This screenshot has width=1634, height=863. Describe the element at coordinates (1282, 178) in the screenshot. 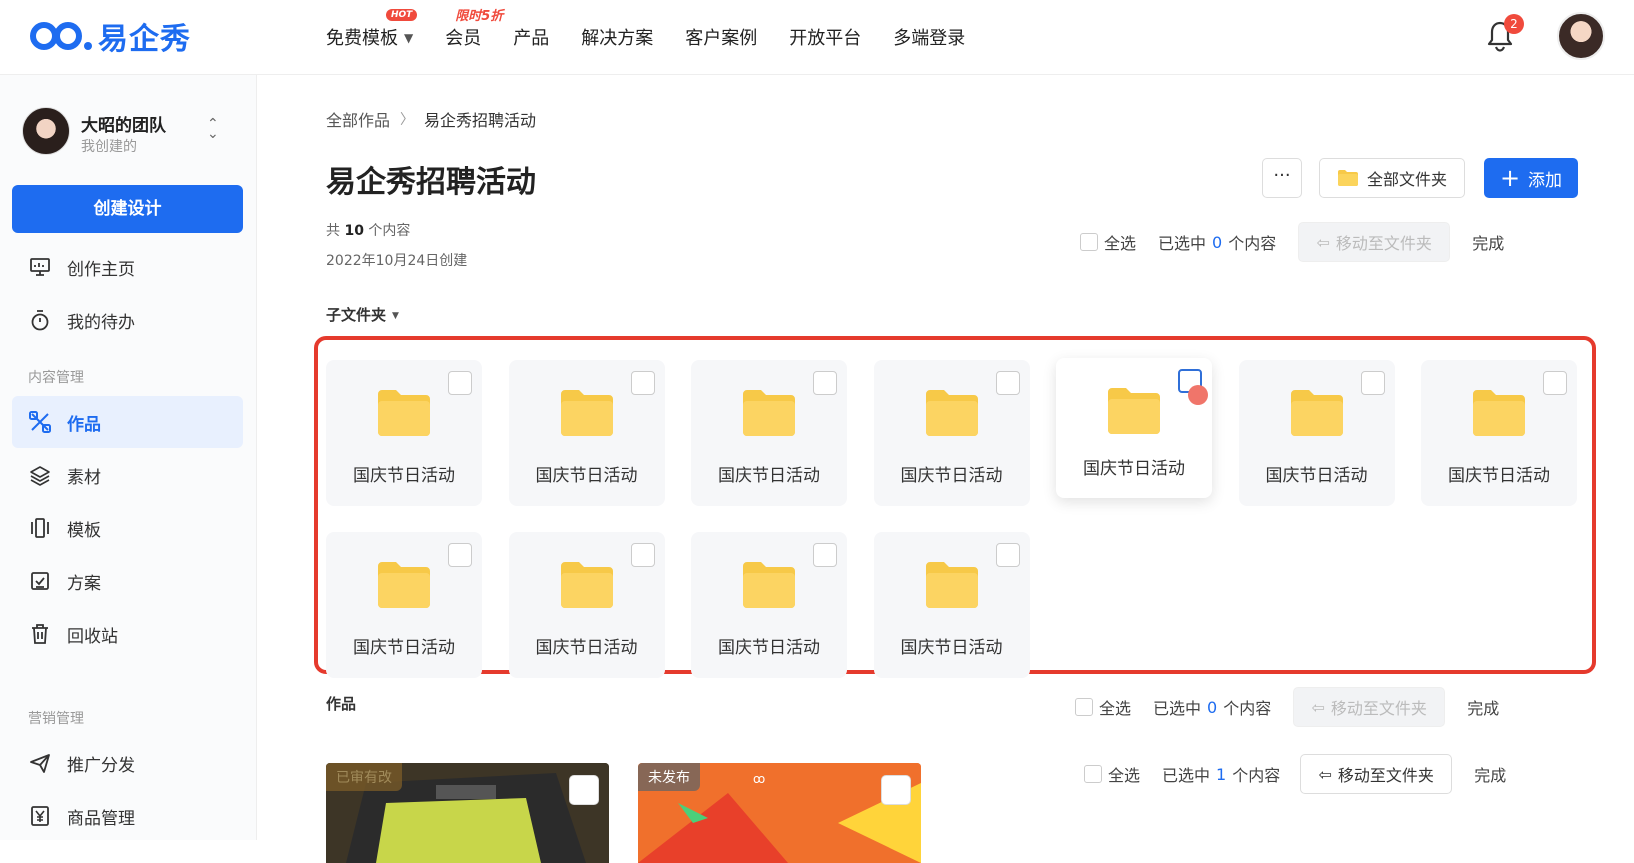

I see `more-options-button: ···` at that location.